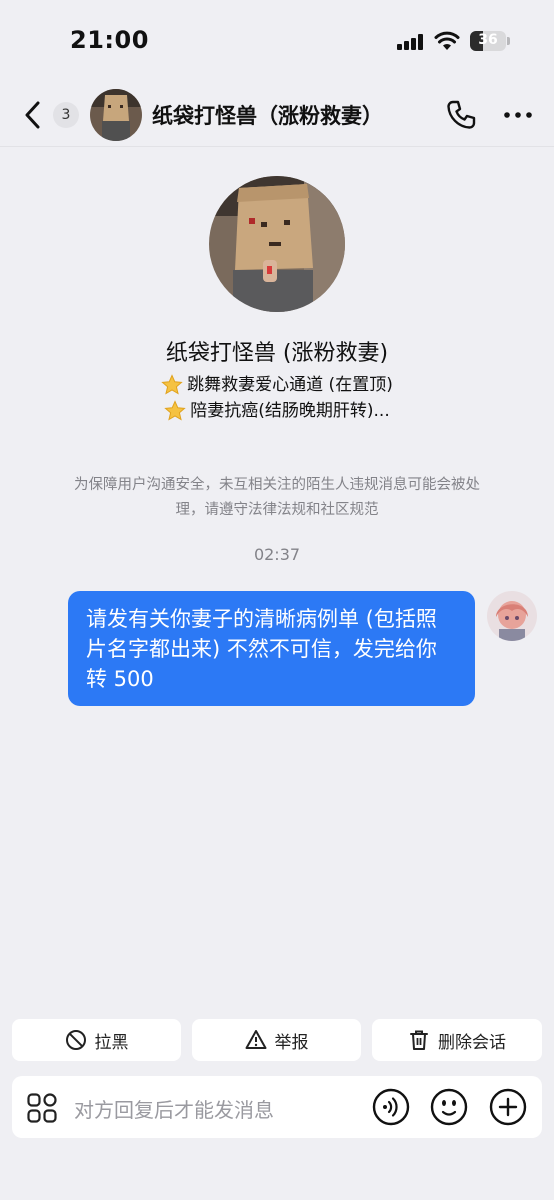 Image resolution: width=554 pixels, height=1200 pixels. I want to click on block-label: 拉黑, so click(111, 1042).